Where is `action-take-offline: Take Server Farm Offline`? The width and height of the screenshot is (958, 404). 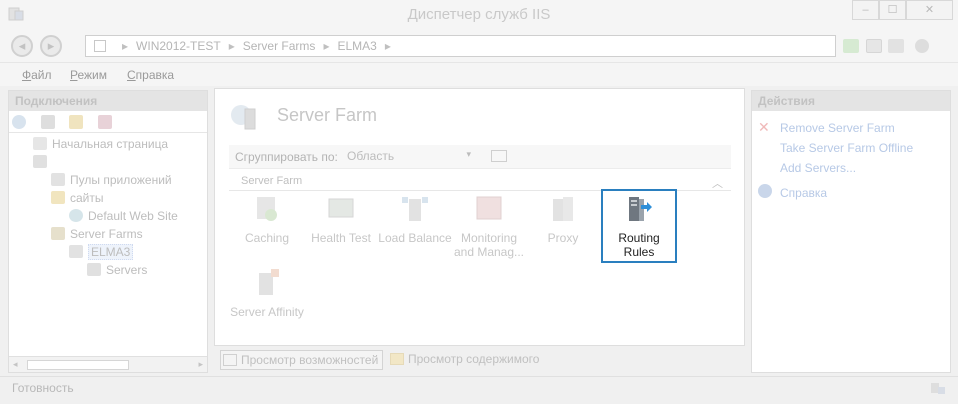
action-take-offline: Take Server Farm Offline is located at coordinates (846, 148).